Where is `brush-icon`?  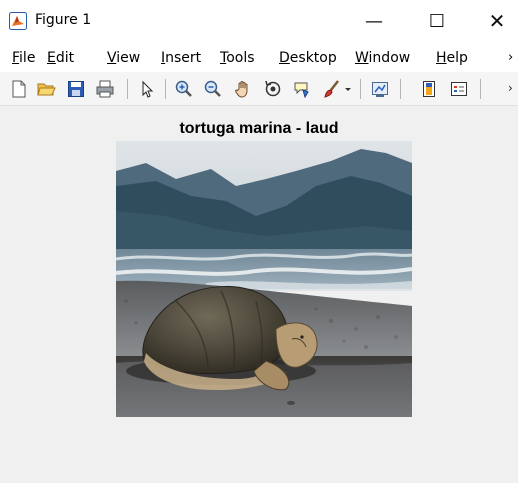
brush-icon is located at coordinates (332, 89).